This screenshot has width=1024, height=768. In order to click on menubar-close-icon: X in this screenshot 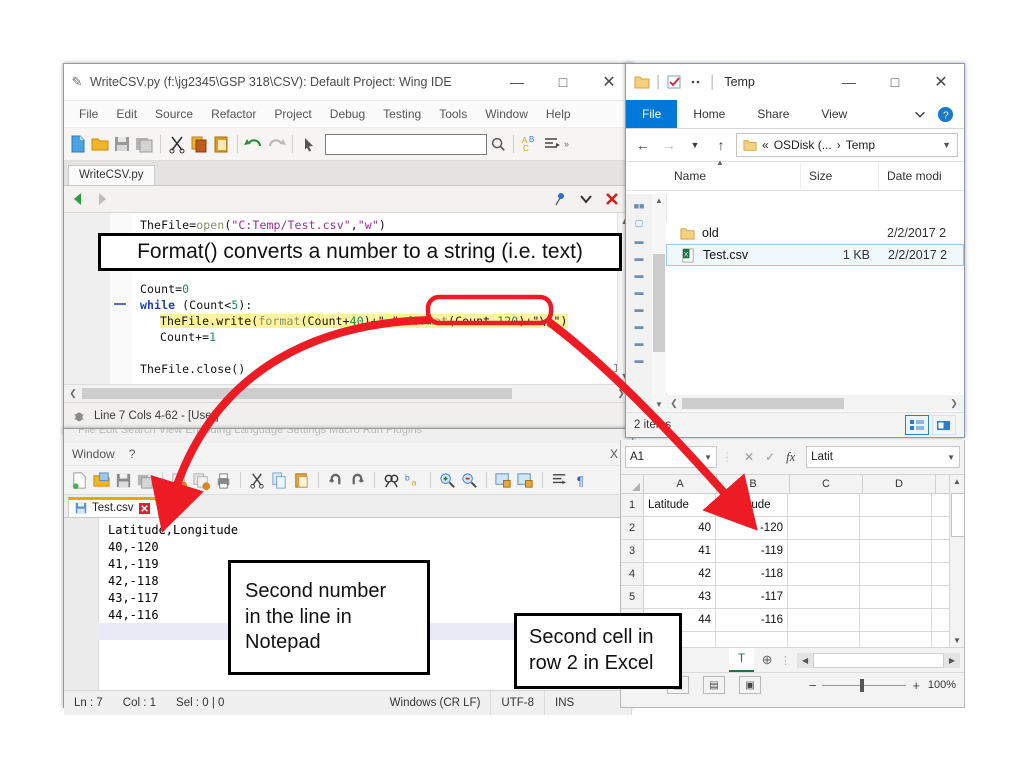, I will do `click(614, 454)`.